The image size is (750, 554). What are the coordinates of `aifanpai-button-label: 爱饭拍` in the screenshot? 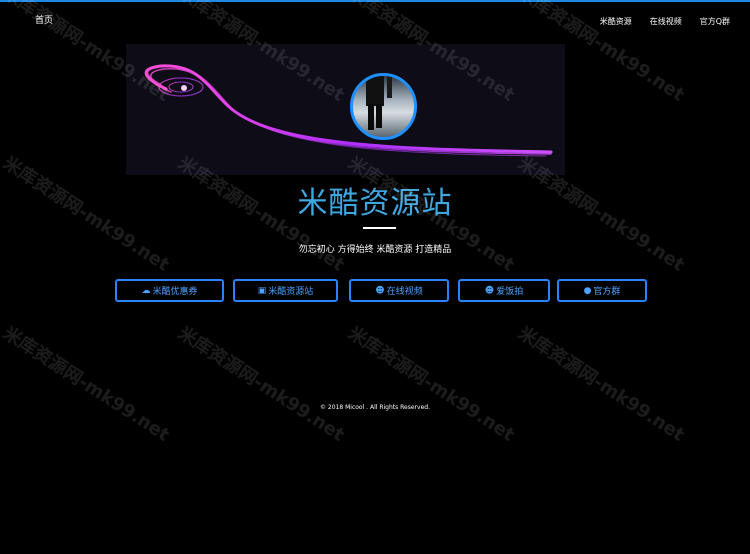 It's located at (510, 292).